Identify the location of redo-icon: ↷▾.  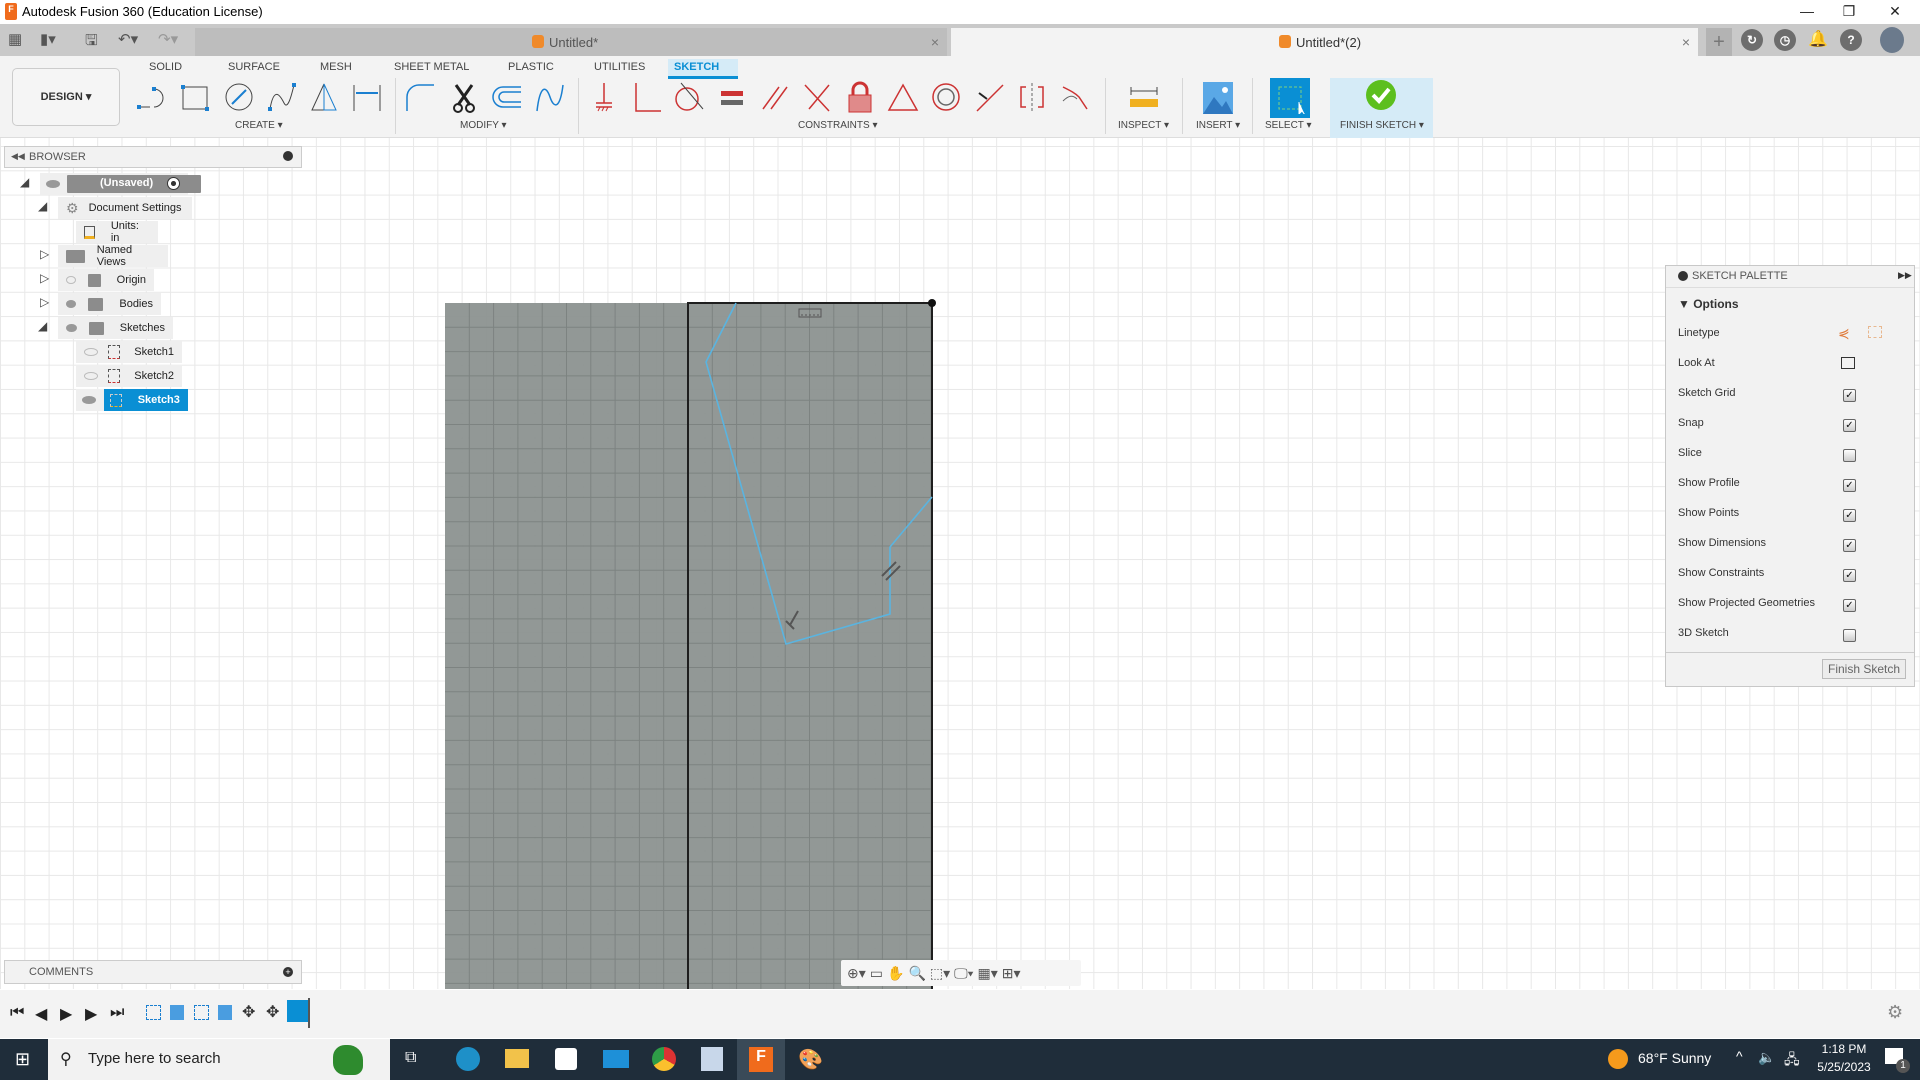
(168, 39).